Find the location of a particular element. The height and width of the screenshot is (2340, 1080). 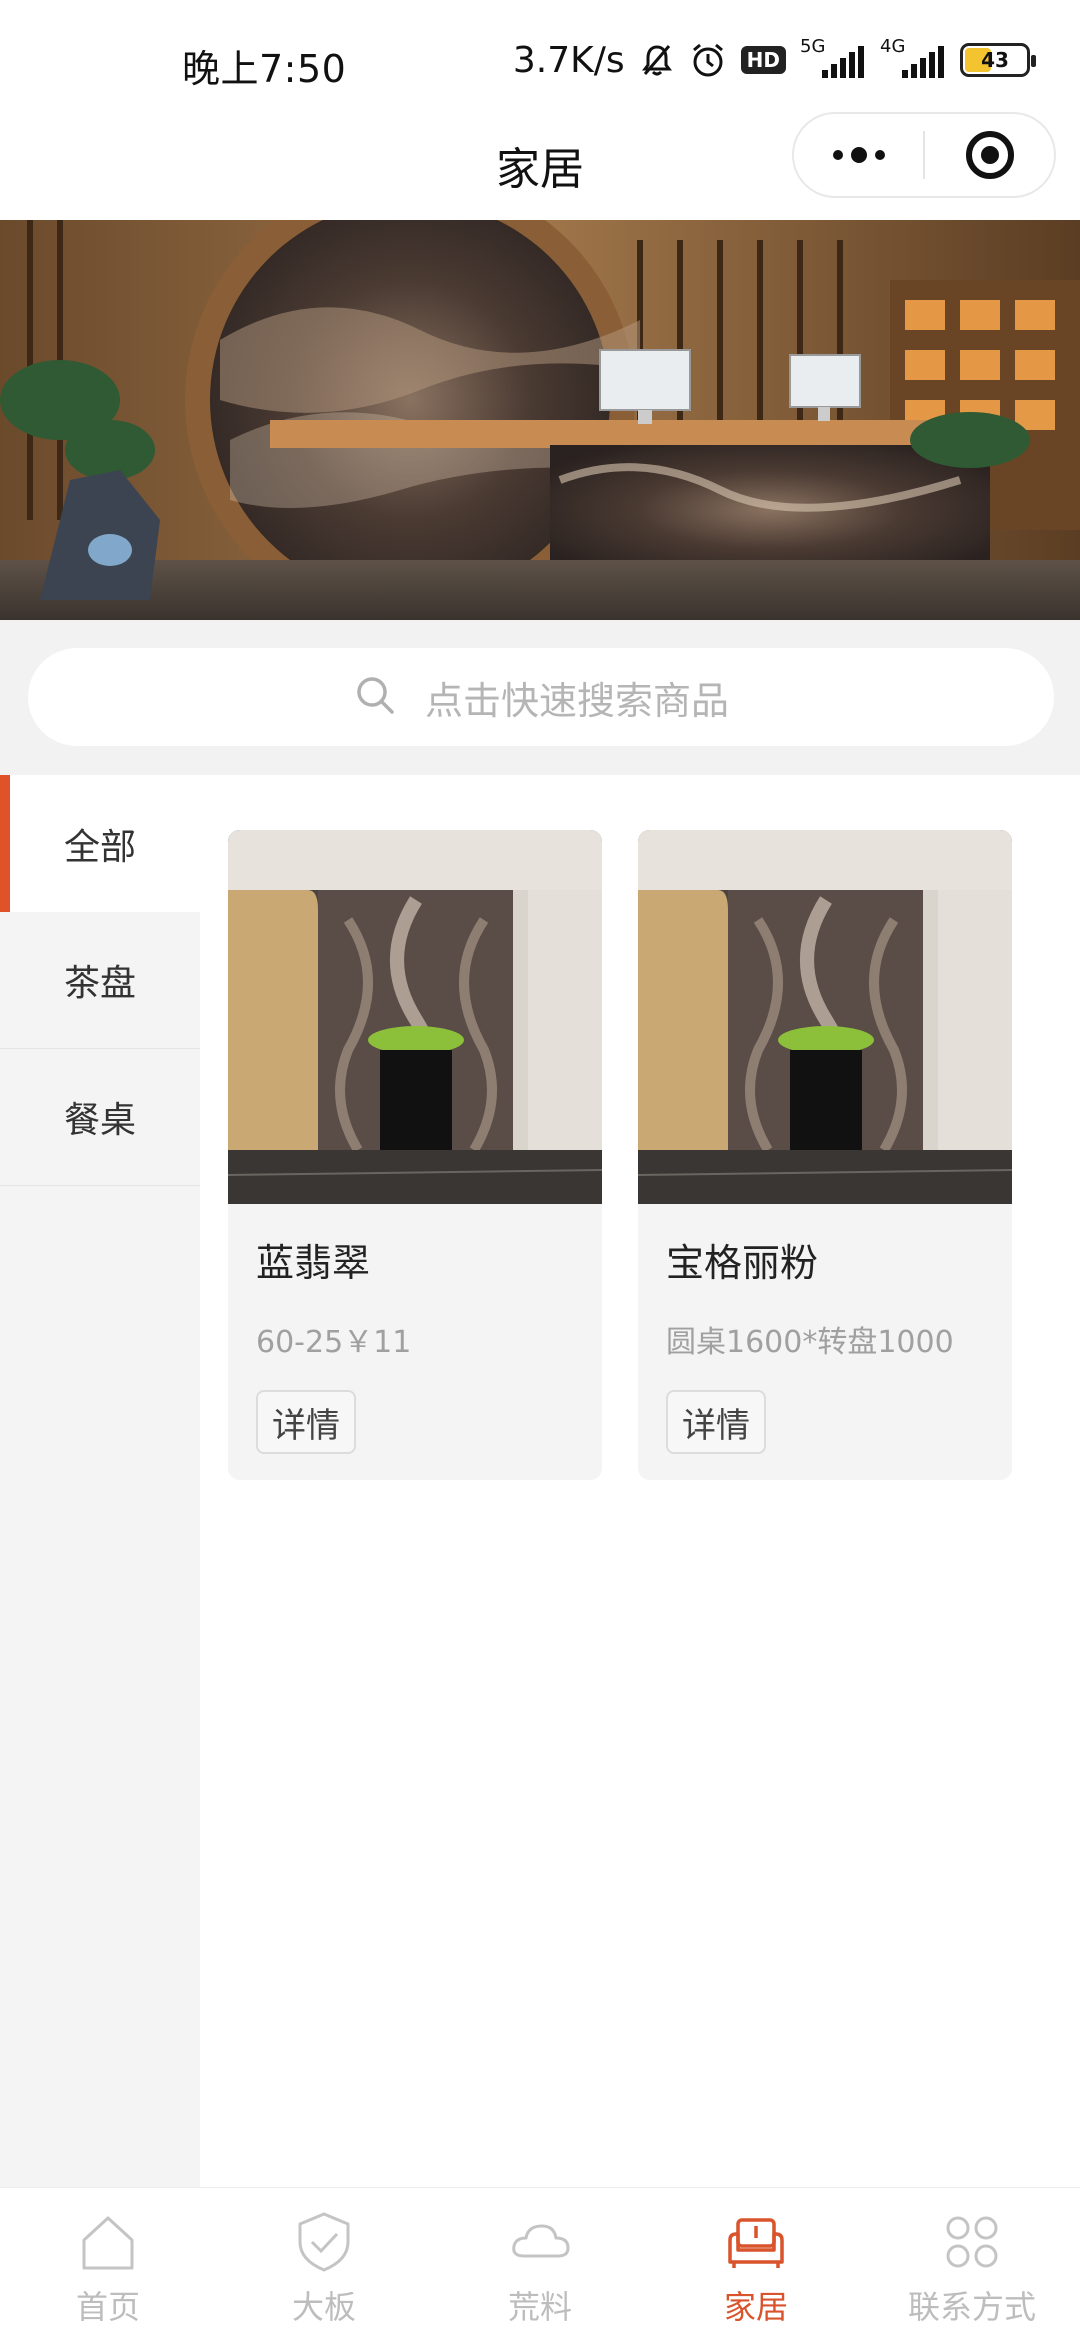

sidebar-item-label: 茶盘 is located at coordinates (99, 983).